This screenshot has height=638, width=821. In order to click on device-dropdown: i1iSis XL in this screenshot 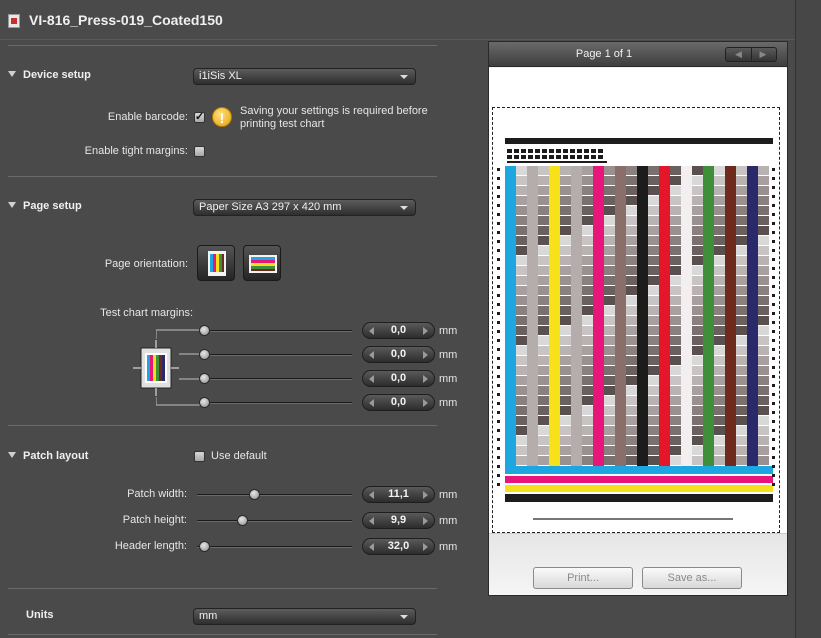, I will do `click(304, 76)`.